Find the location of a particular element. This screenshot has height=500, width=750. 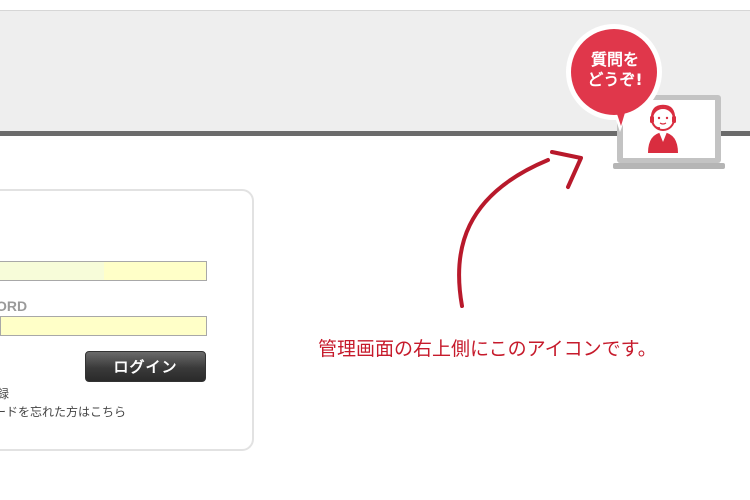

help-badge-line2: どうぞ! is located at coordinates (615, 79).